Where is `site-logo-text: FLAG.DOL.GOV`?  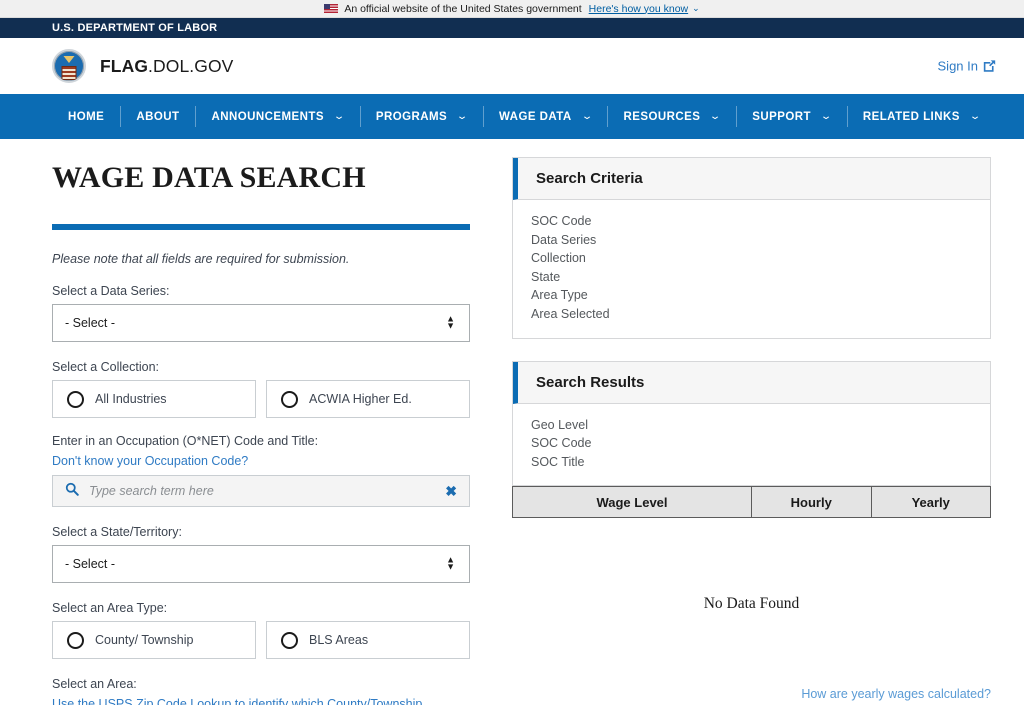
site-logo-text: FLAG.DOL.GOV is located at coordinates (166, 66).